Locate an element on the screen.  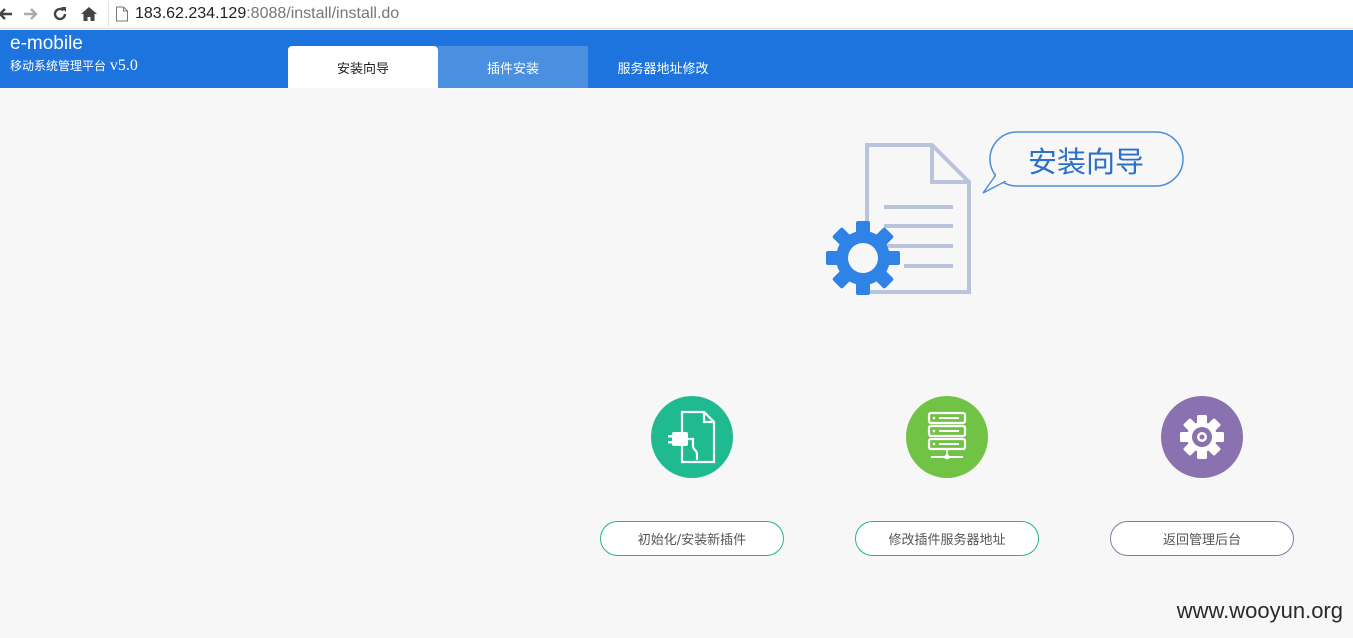
tab-install-wizard: 安装向导 is located at coordinates (363, 67).